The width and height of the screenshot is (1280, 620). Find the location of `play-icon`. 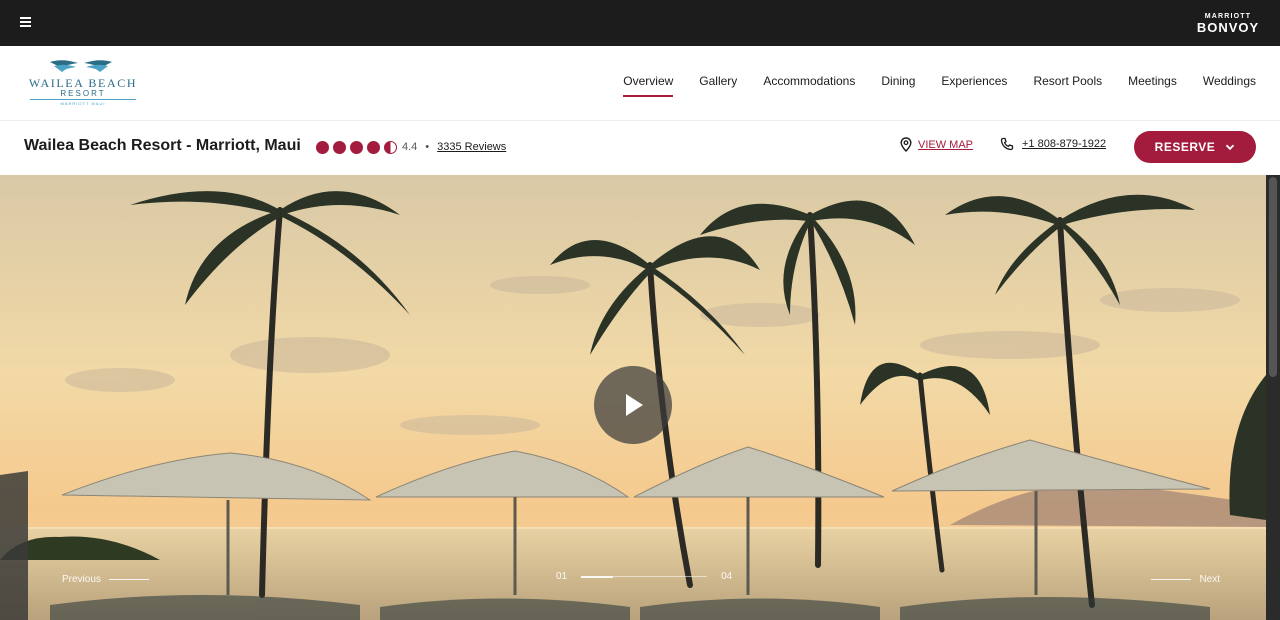

play-icon is located at coordinates (634, 405).